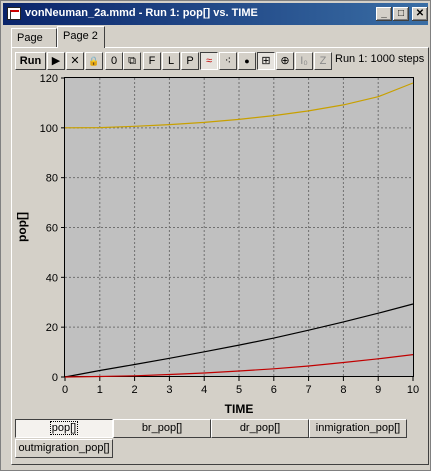  Describe the element at coordinates (190, 61) in the screenshot. I see `p-button: P` at that location.